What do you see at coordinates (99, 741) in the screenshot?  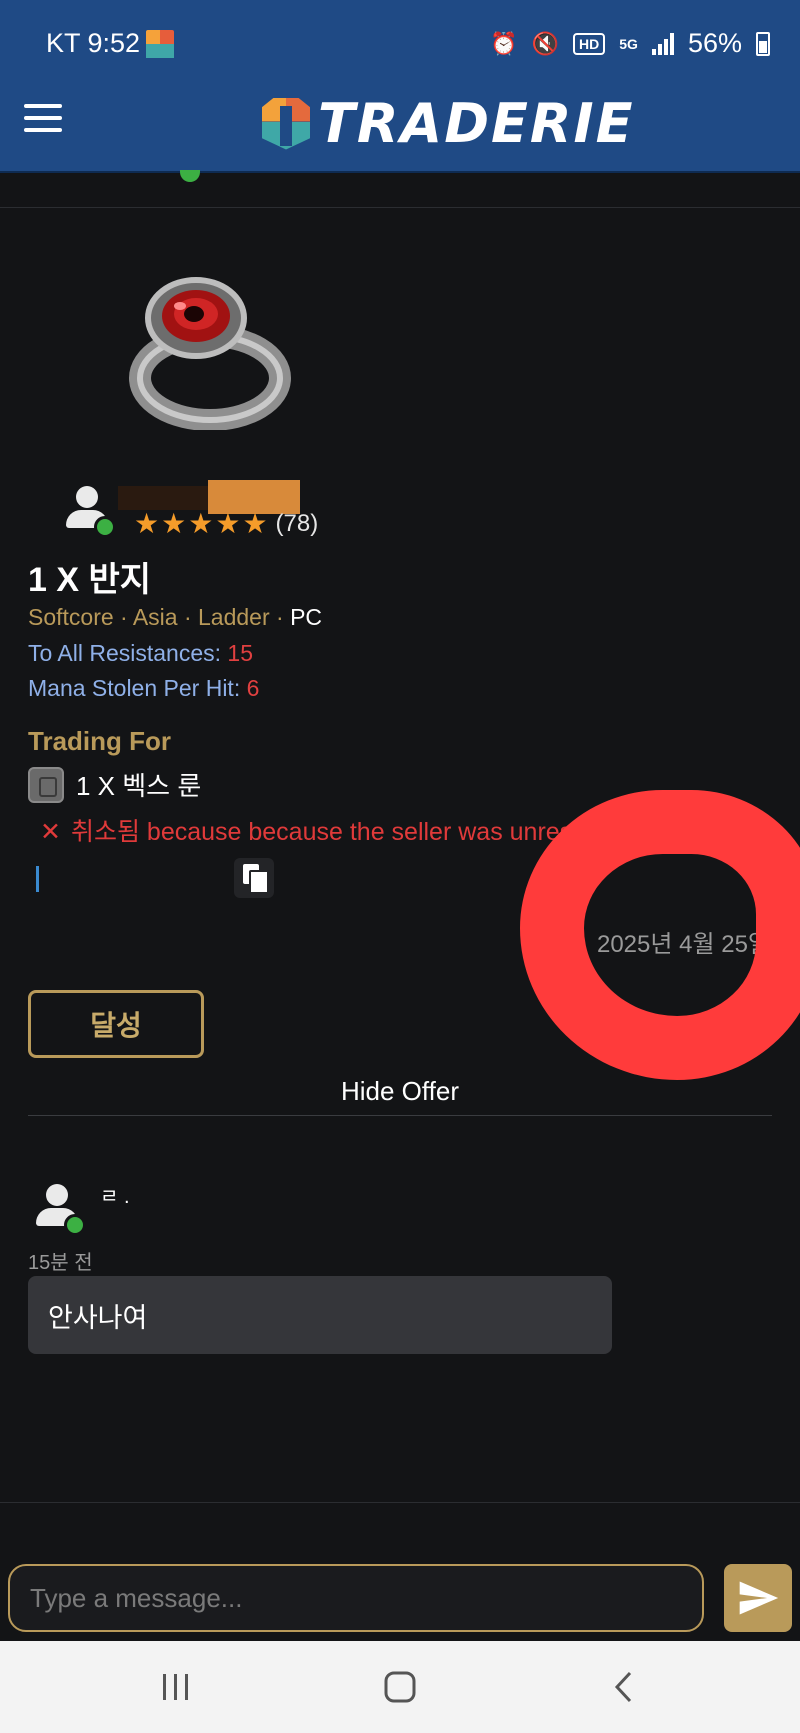 I see `trading-for-heading: Trading For` at bounding box center [99, 741].